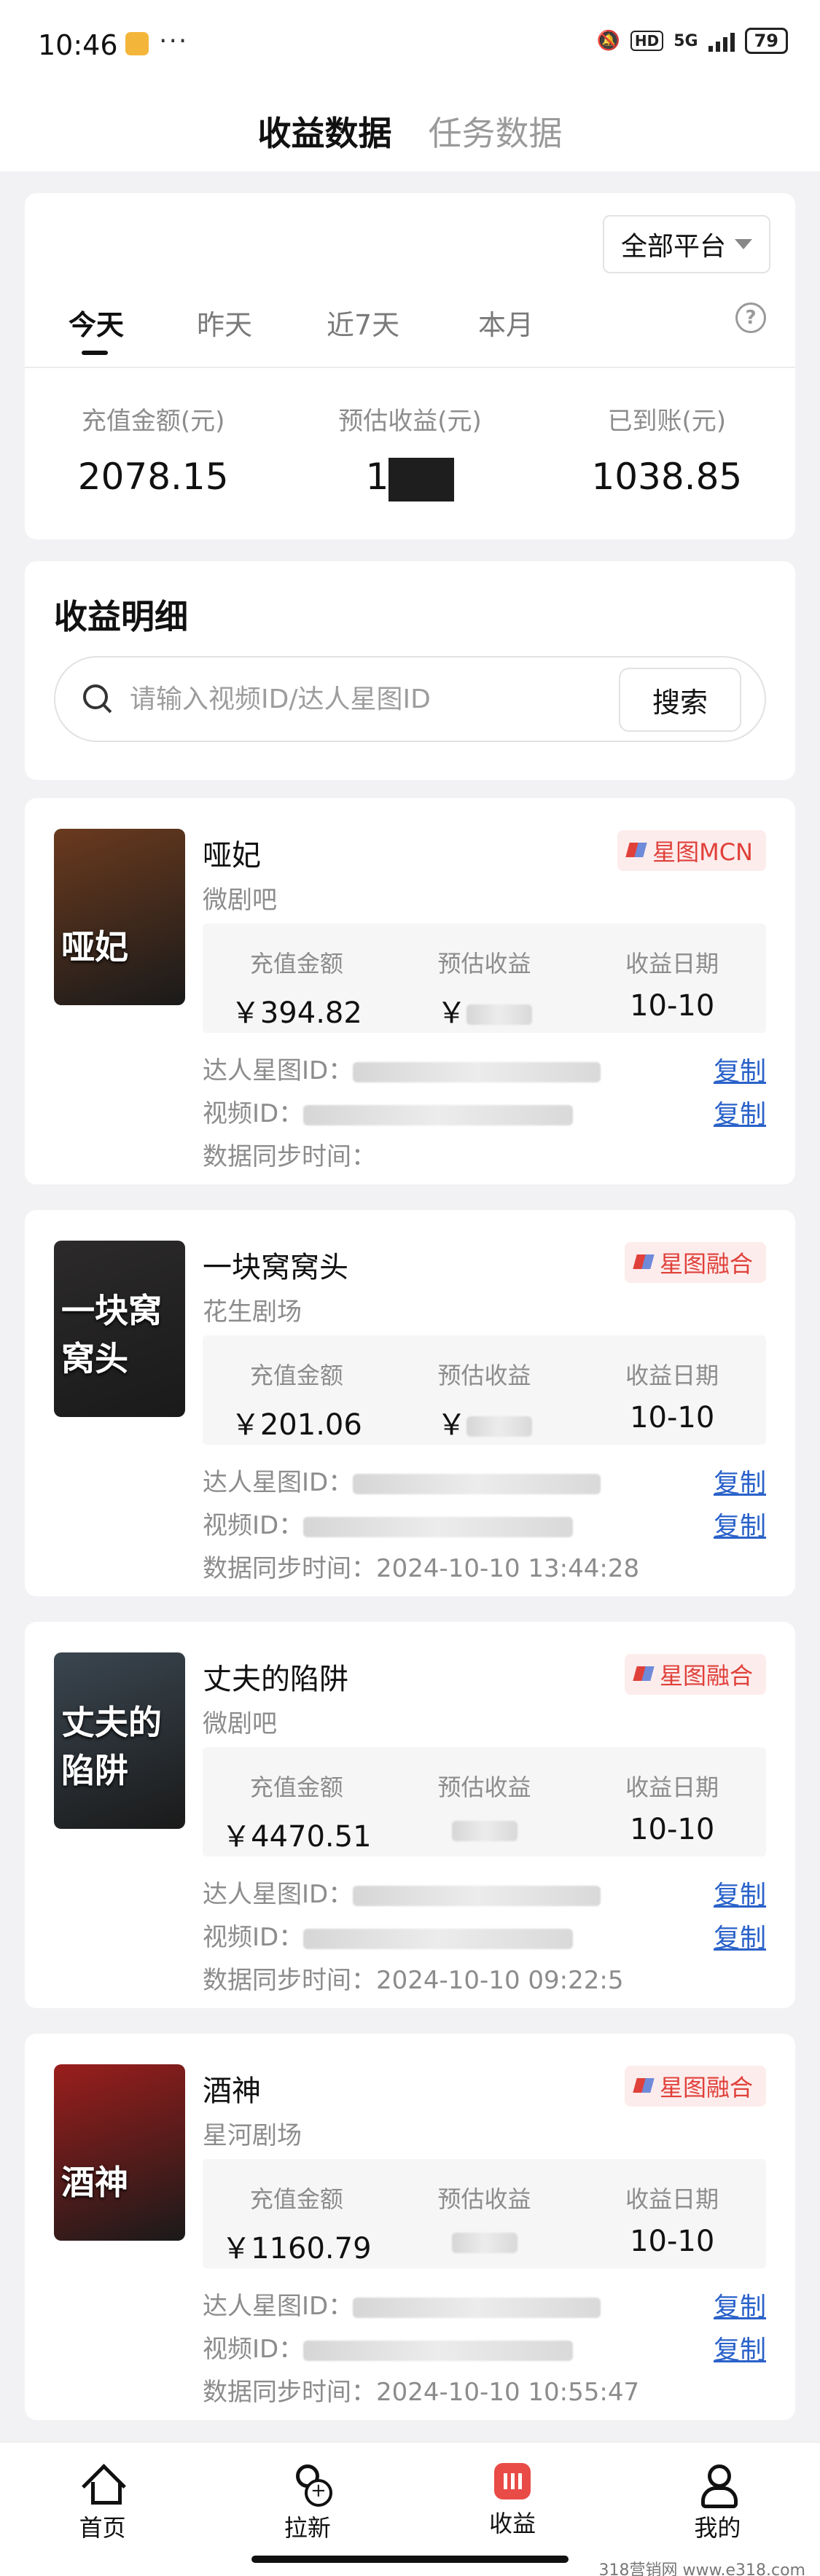 The width and height of the screenshot is (820, 2576). I want to click on tab-home: 首页, so click(102, 2509).